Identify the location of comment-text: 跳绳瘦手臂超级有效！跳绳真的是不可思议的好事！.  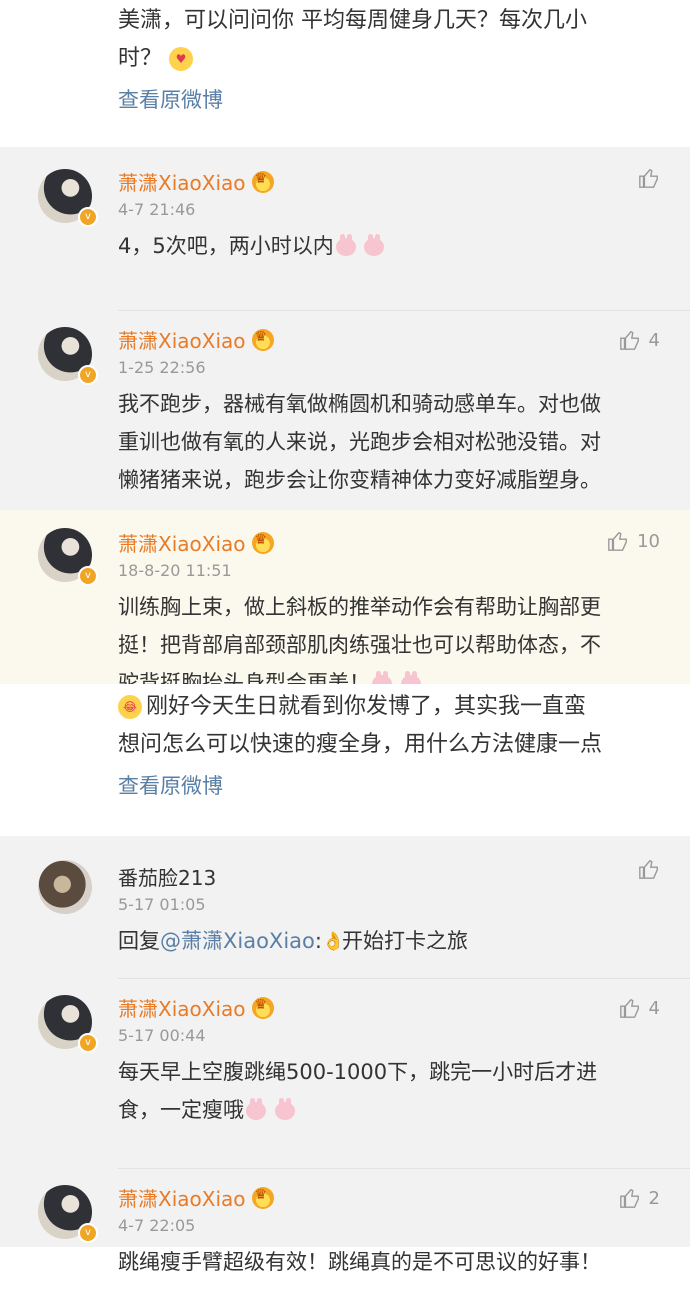
(359, 1262).